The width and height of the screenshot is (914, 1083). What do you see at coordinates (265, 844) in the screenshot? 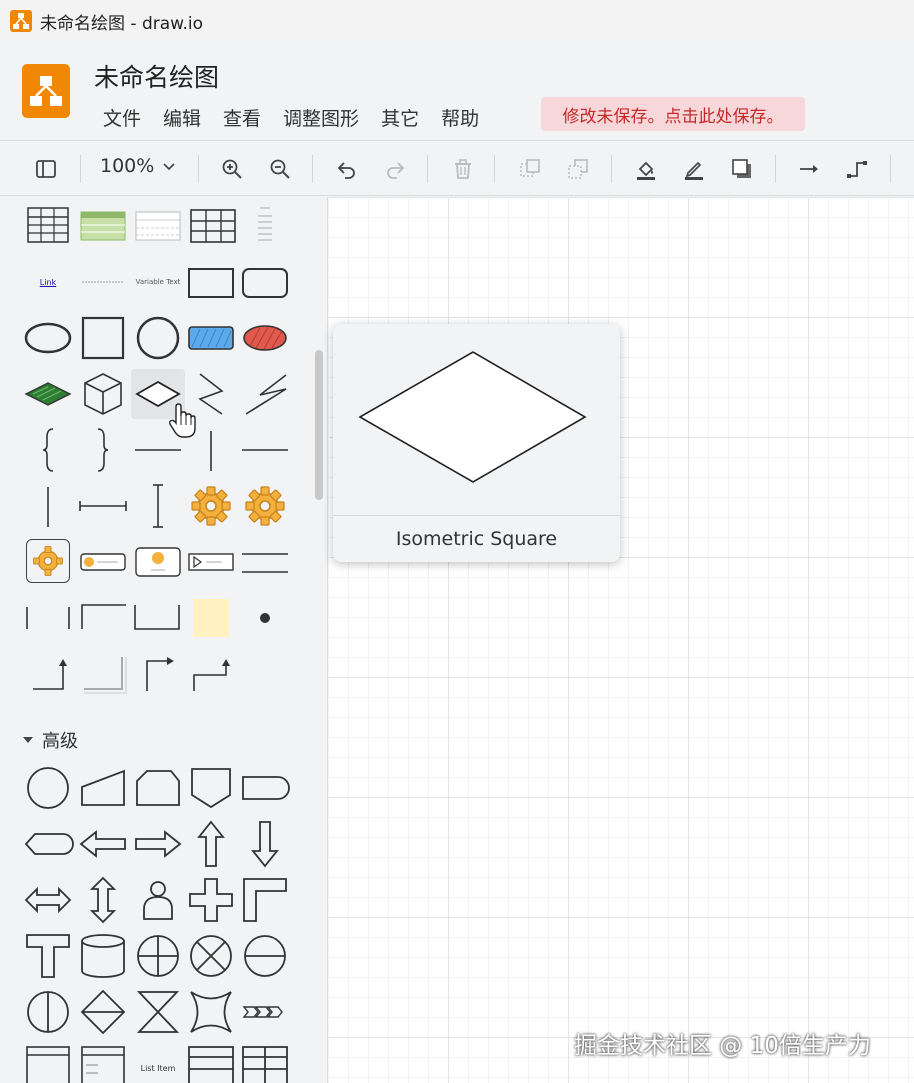
I see `shape-adv-arrow-down` at bounding box center [265, 844].